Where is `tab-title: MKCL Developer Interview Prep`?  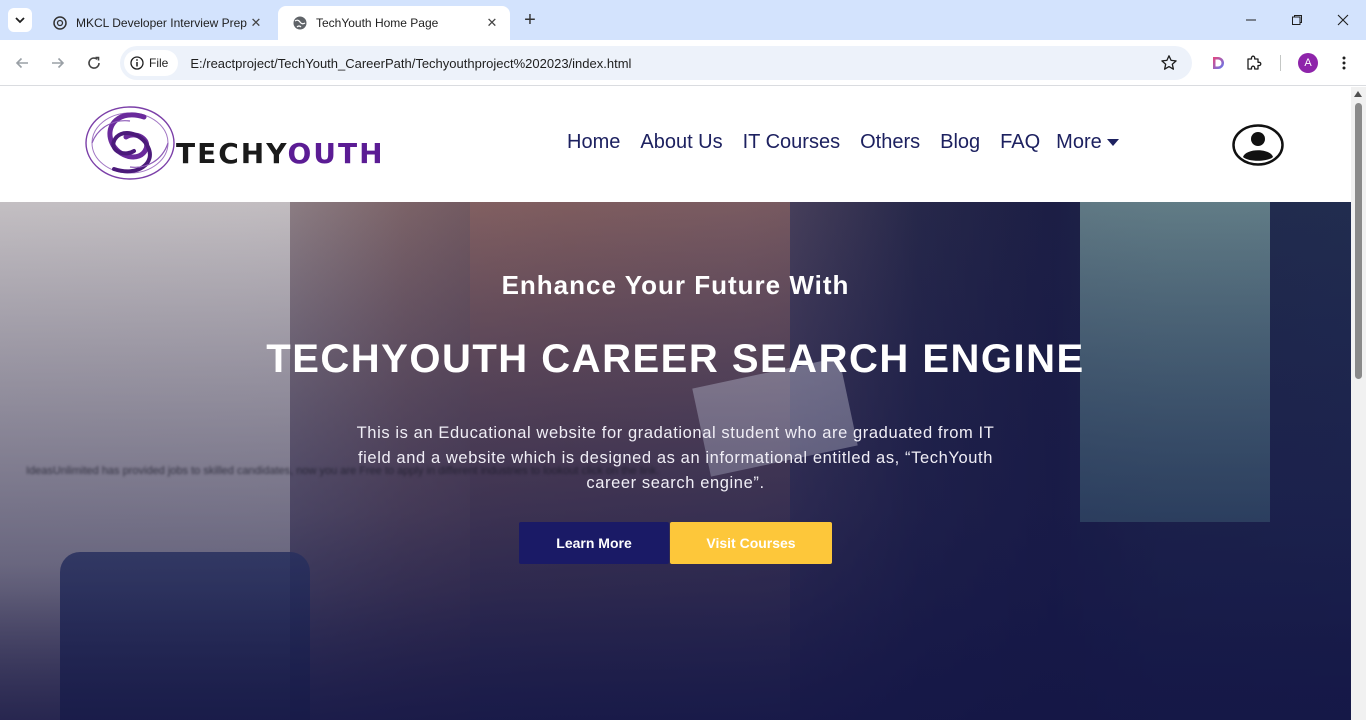
tab-title: MKCL Developer Interview Prep is located at coordinates (161, 23).